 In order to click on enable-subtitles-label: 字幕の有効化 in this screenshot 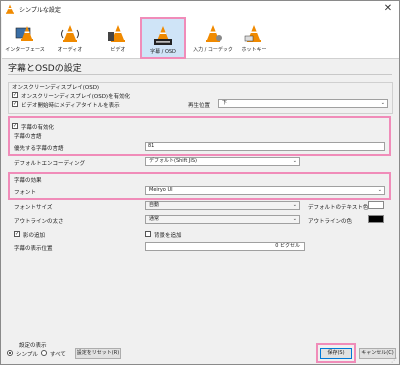, I will do `click(38, 128)`.